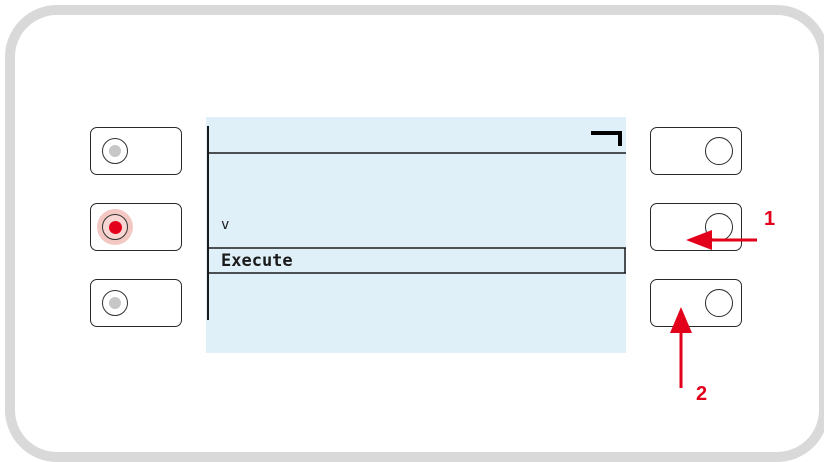  Describe the element at coordinates (702, 394) in the screenshot. I see `callout-label-2: 2` at that location.